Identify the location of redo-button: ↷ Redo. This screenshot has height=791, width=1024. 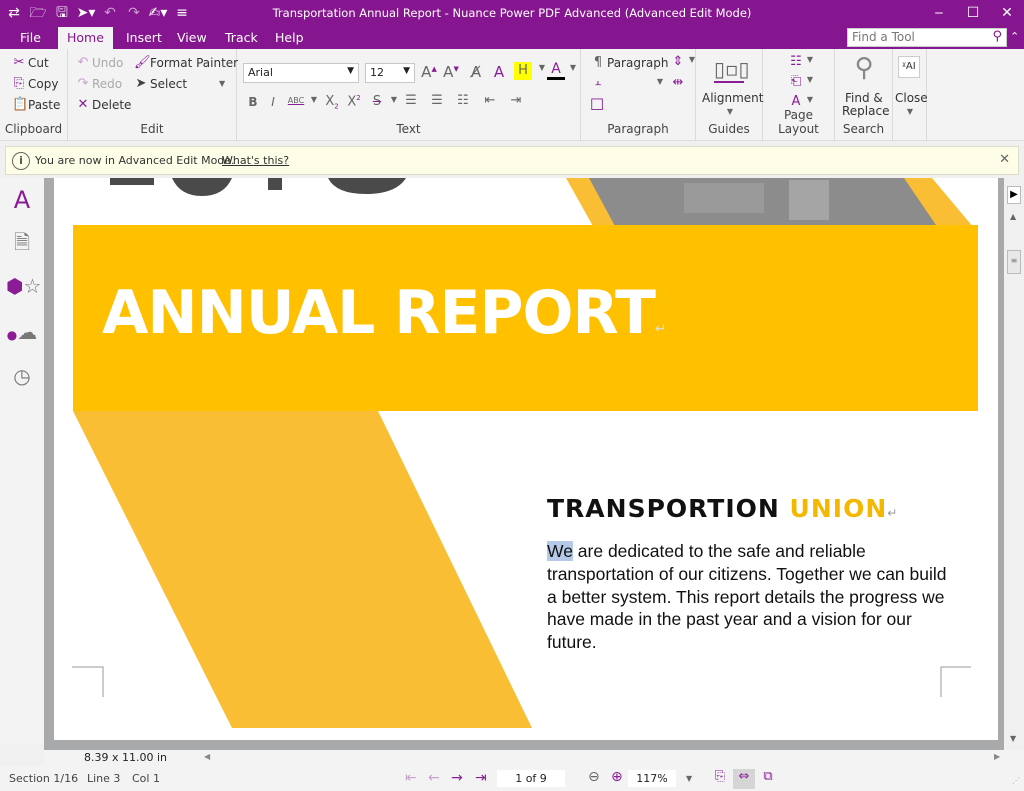
(99, 83).